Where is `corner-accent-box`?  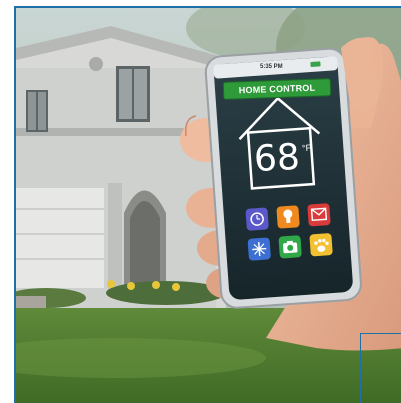 corner-accent-box is located at coordinates (380, 368).